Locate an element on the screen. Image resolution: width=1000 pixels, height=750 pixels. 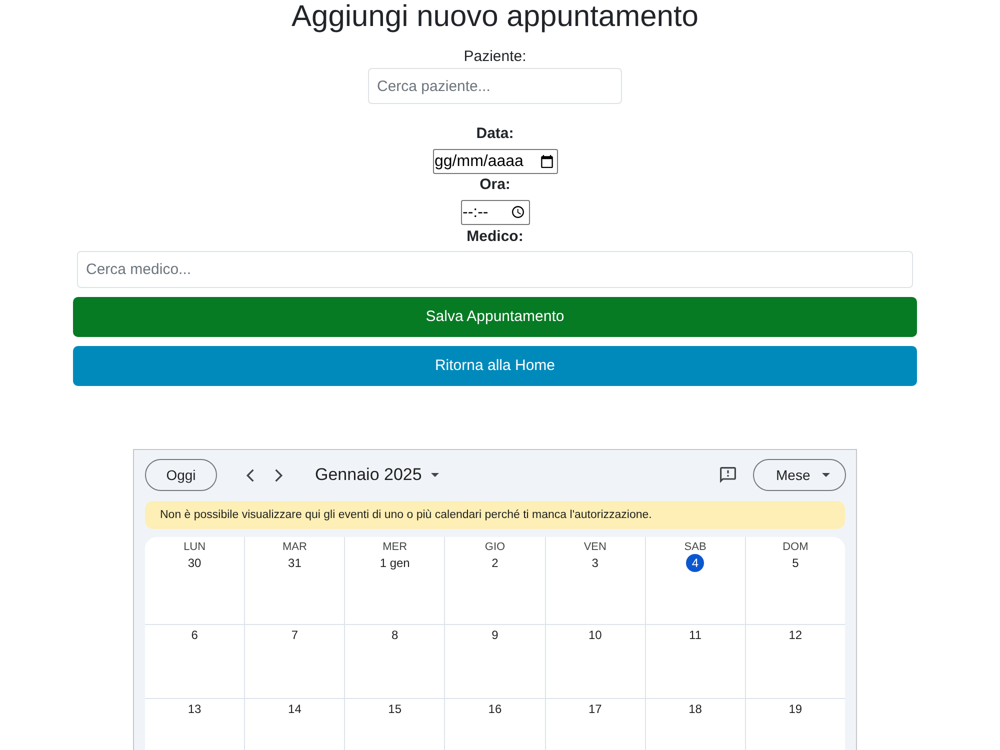
today-button: Oggi is located at coordinates (181, 475).